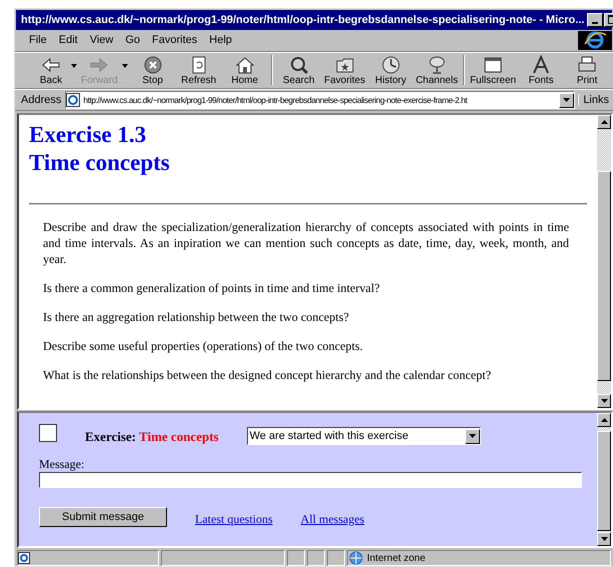 The width and height of the screenshot is (613, 567). I want to click on globe-icon, so click(356, 558).